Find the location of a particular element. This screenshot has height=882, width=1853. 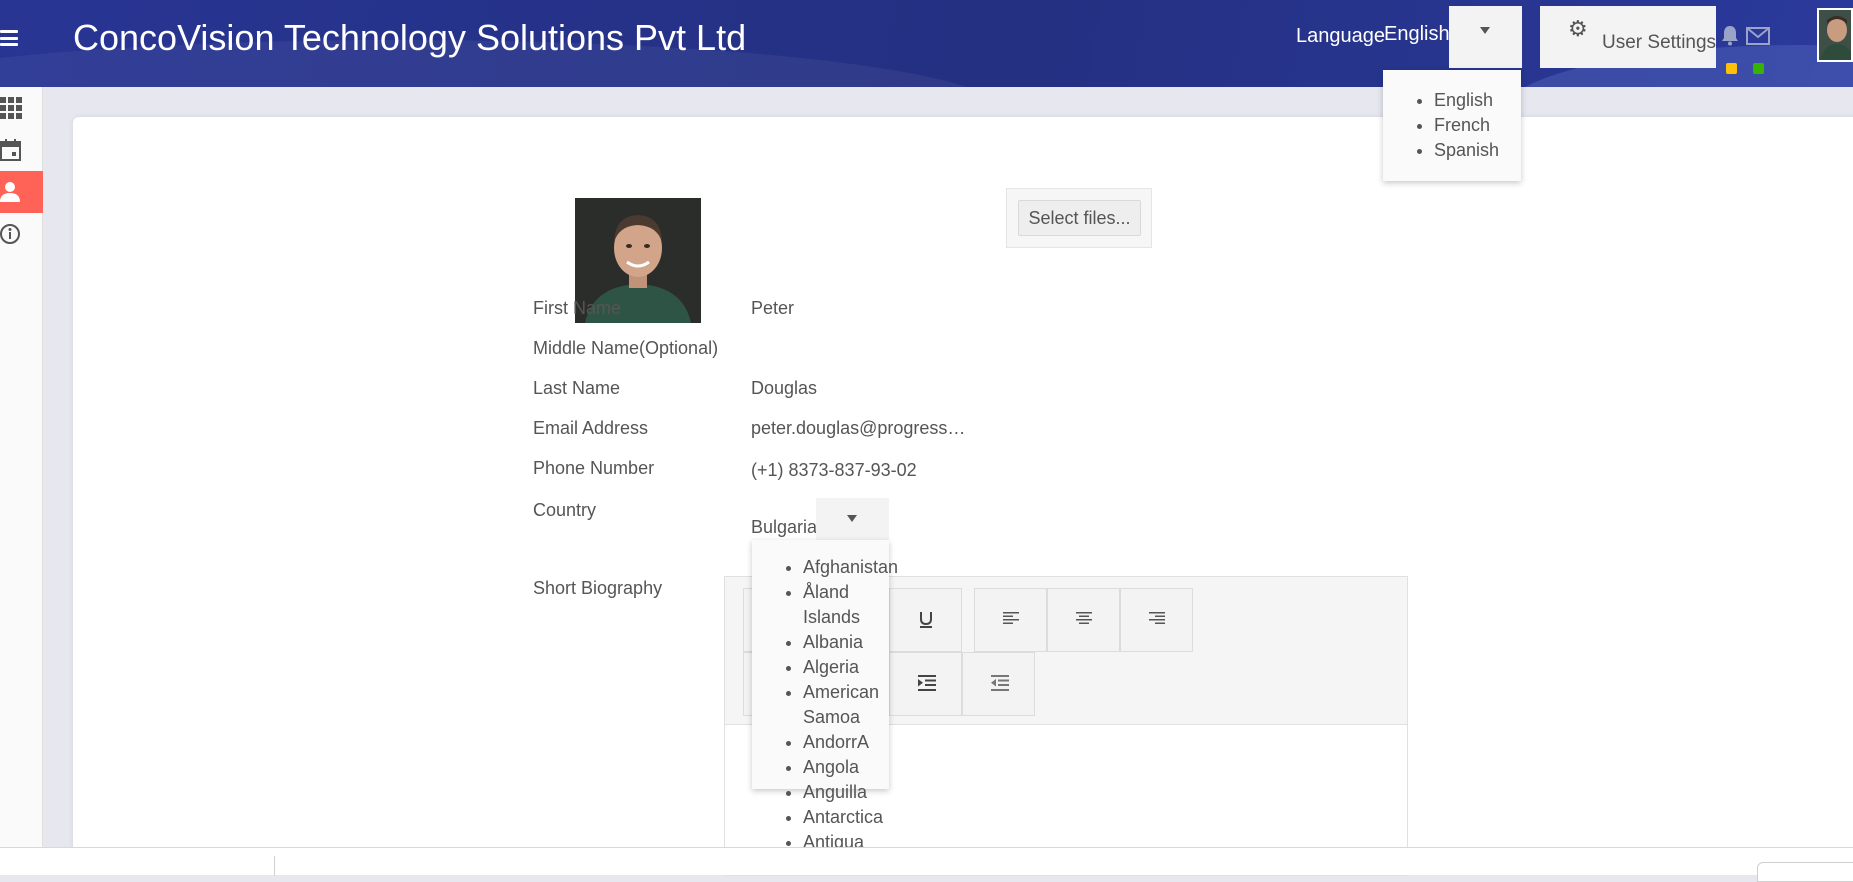

align-center-button is located at coordinates (1083, 620).